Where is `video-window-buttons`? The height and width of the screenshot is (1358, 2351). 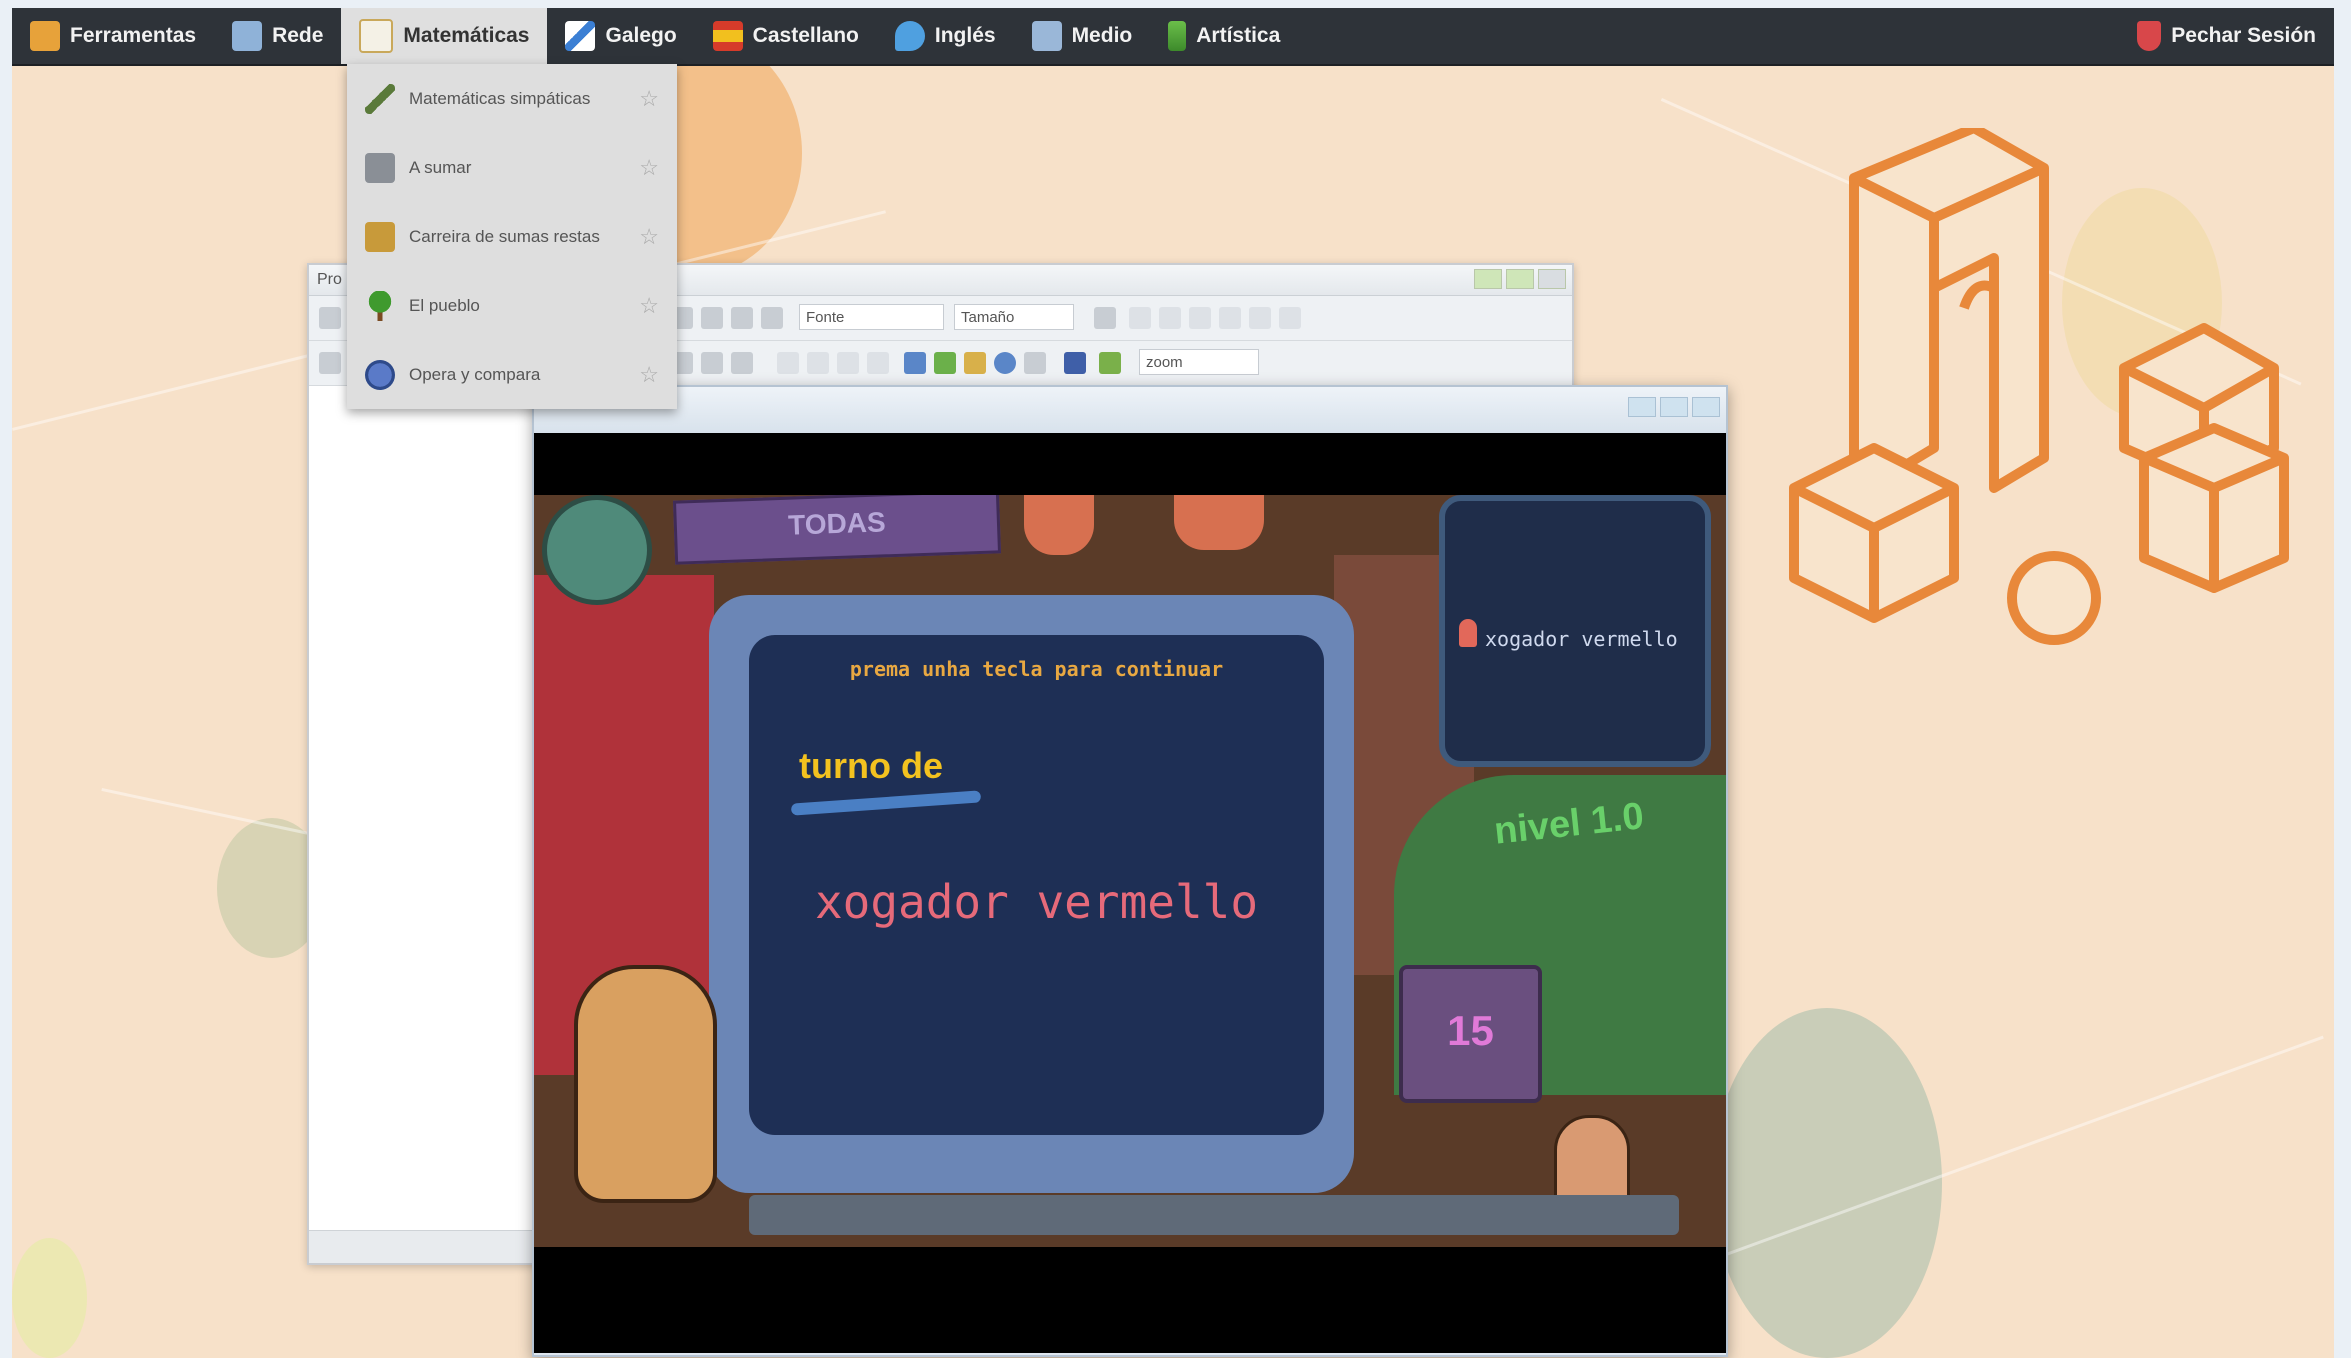
video-window-buttons is located at coordinates (1674, 407).